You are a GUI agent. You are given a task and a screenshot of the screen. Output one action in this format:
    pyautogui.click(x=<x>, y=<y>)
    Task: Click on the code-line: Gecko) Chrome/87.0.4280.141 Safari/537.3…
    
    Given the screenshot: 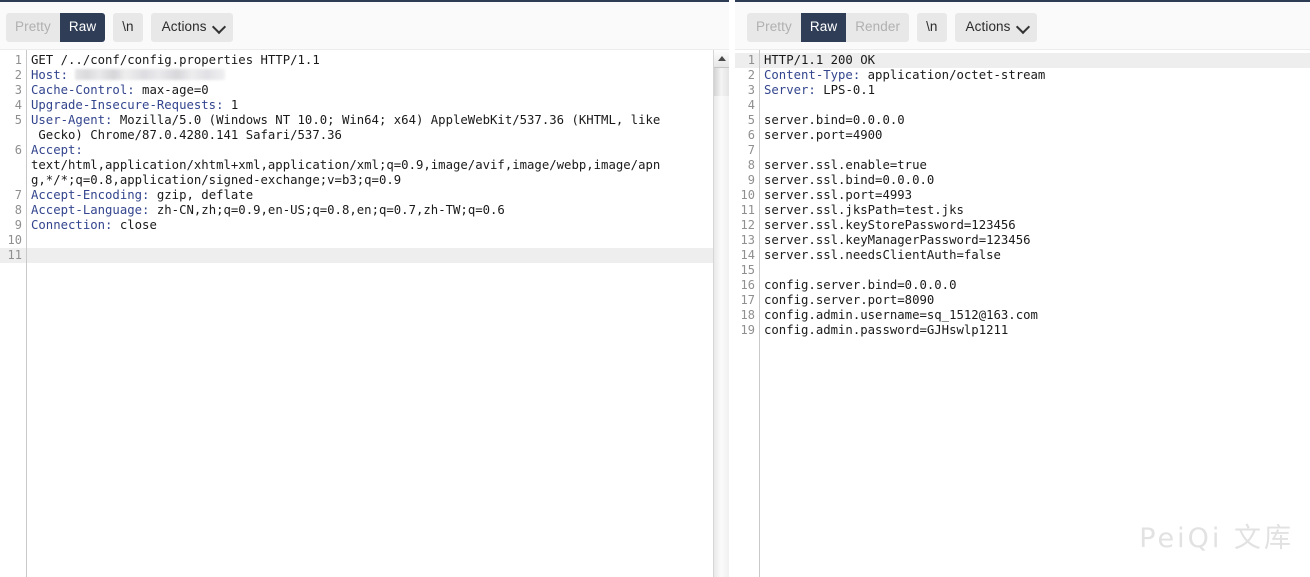 What is the action you would take?
    pyautogui.click(x=186, y=135)
    